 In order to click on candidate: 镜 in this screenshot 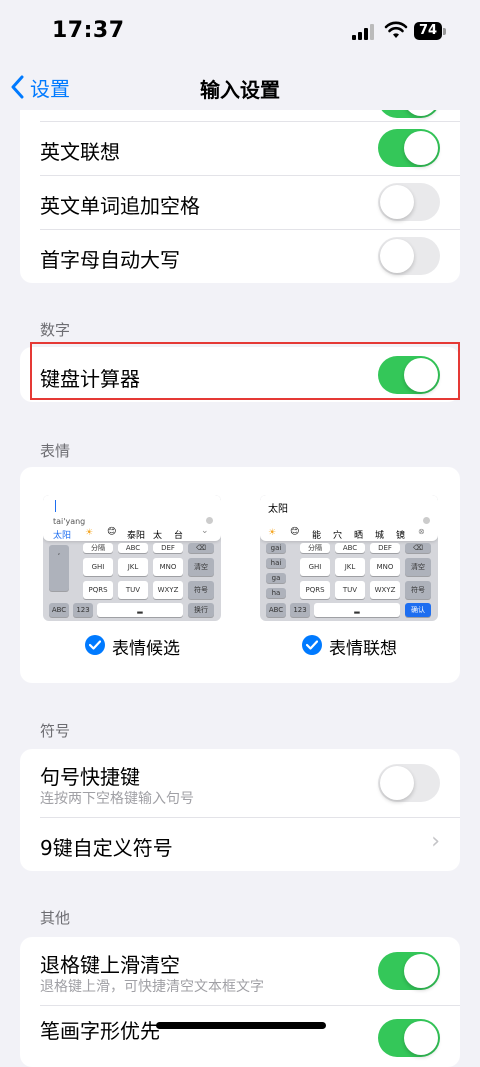, I will do `click(401, 536)`.